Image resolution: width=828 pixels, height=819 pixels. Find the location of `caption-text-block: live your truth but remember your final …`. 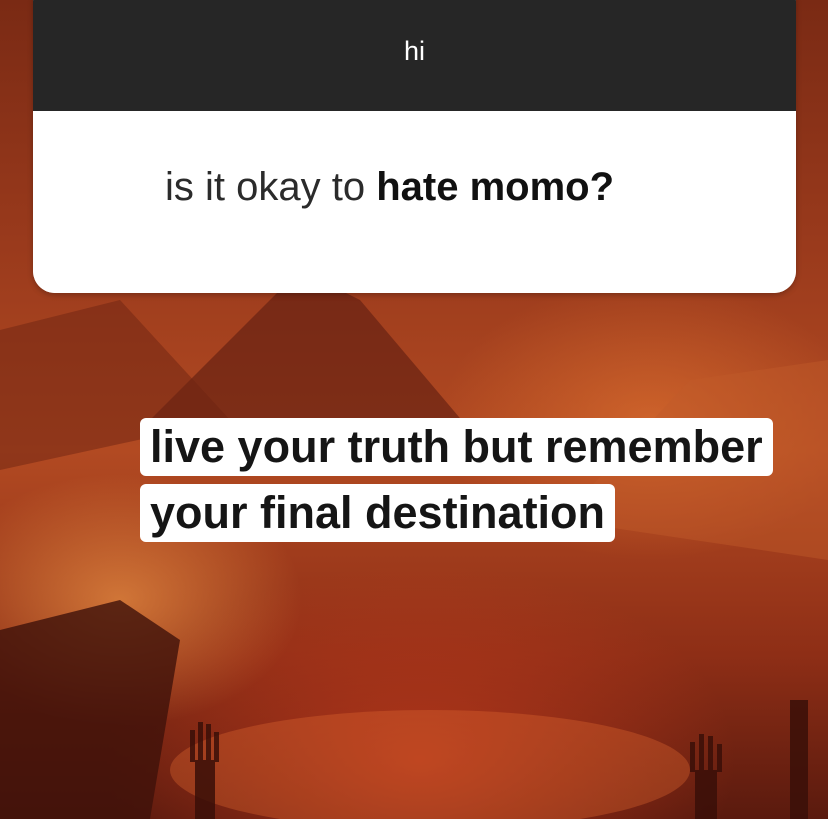

caption-text-block: live your truth but remember your final … is located at coordinates (456, 488).